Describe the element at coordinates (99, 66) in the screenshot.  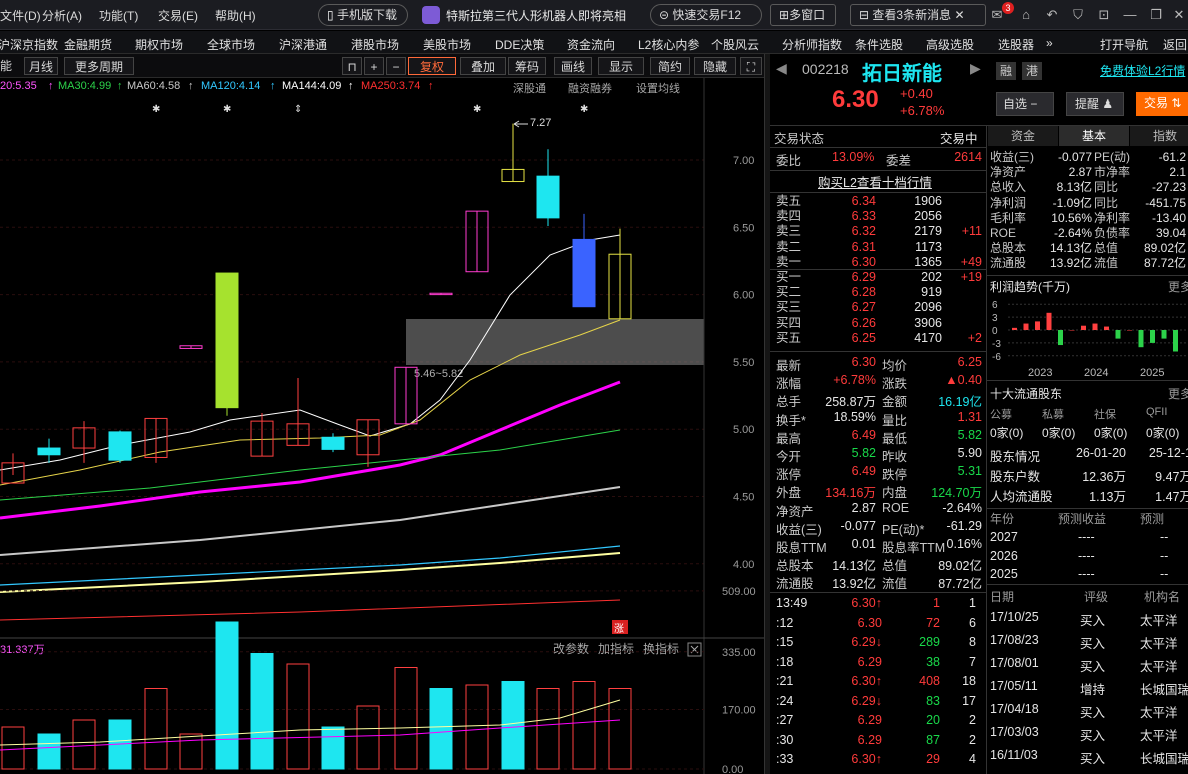
I see `more-periods-dropdown: 更多周期` at that location.